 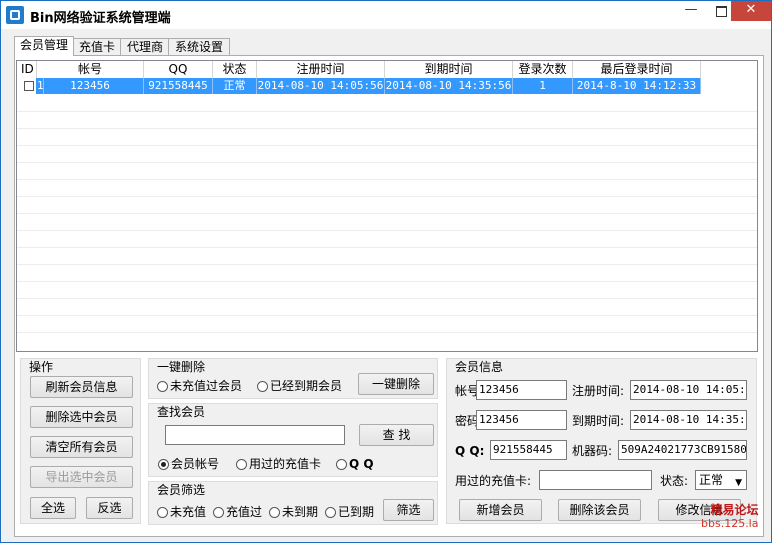 I want to click on status-select: 正常 ▼, so click(x=721, y=480).